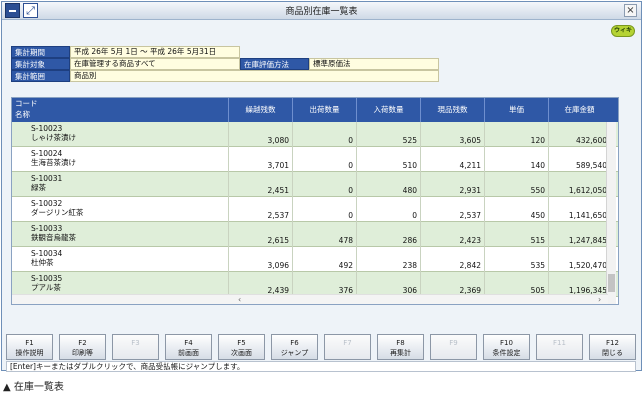  I want to click on row-amount: 1,612,050, so click(587, 190).